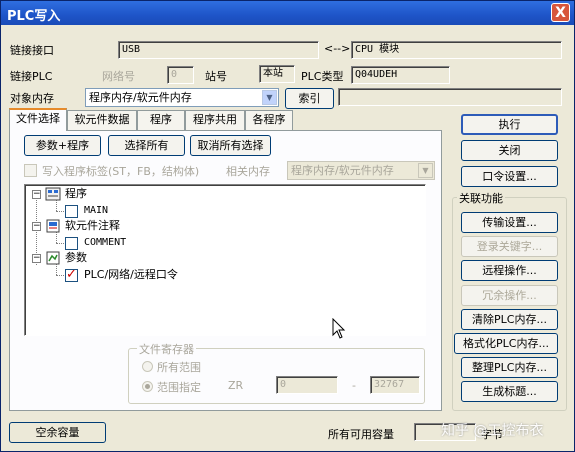 This screenshot has height=452, width=575. What do you see at coordinates (62, 145) in the screenshot?
I see `param-program-button: 参数+程序` at bounding box center [62, 145].